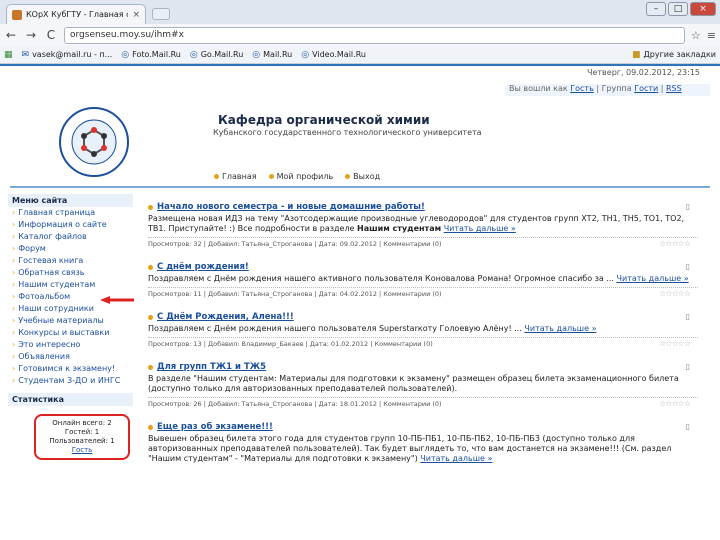 The image size is (720, 540). I want to click on address-bar: orgsenseu.moy.su/ihm#x, so click(374, 35).